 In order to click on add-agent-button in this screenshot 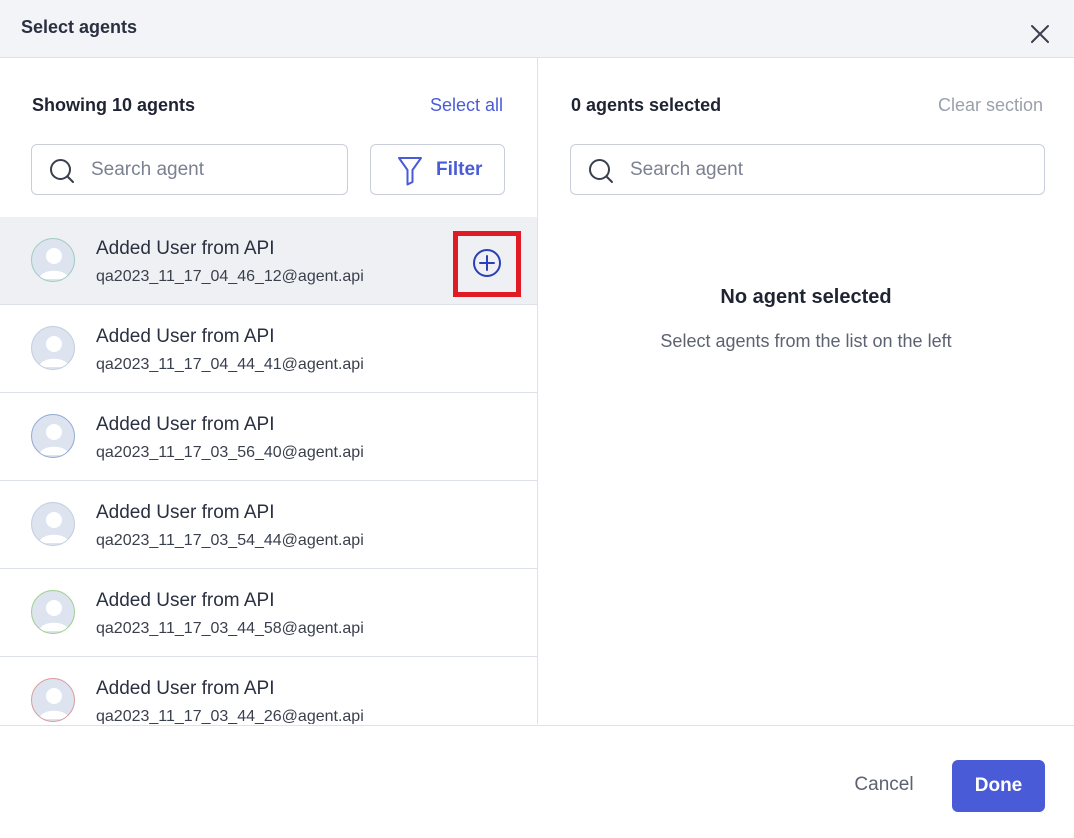, I will do `click(487, 263)`.